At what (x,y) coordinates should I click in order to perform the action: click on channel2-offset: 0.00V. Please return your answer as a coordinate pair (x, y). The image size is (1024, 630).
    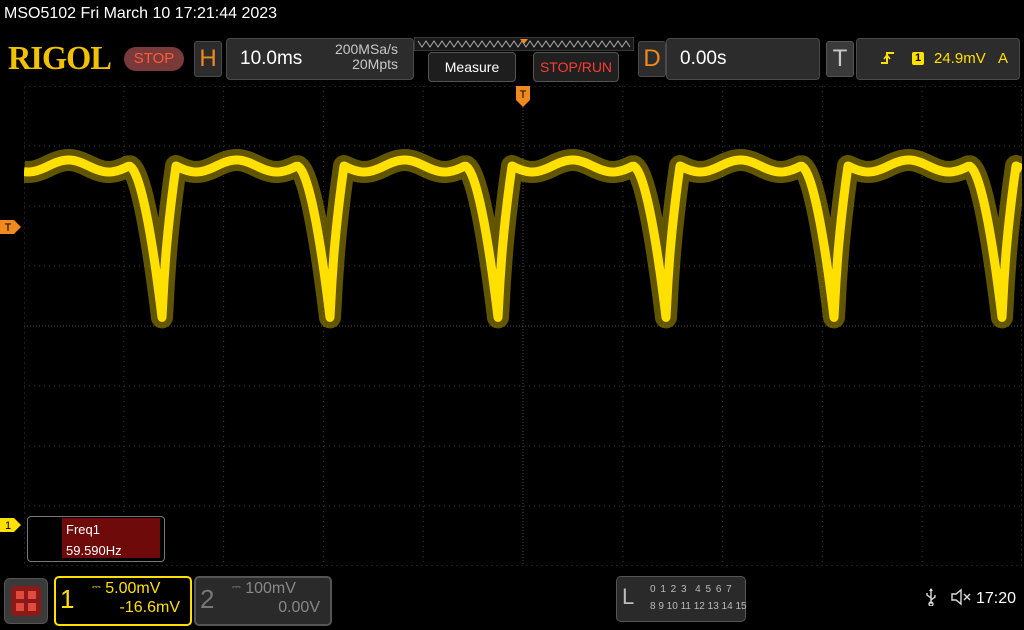
    Looking at the image, I should click on (299, 607).